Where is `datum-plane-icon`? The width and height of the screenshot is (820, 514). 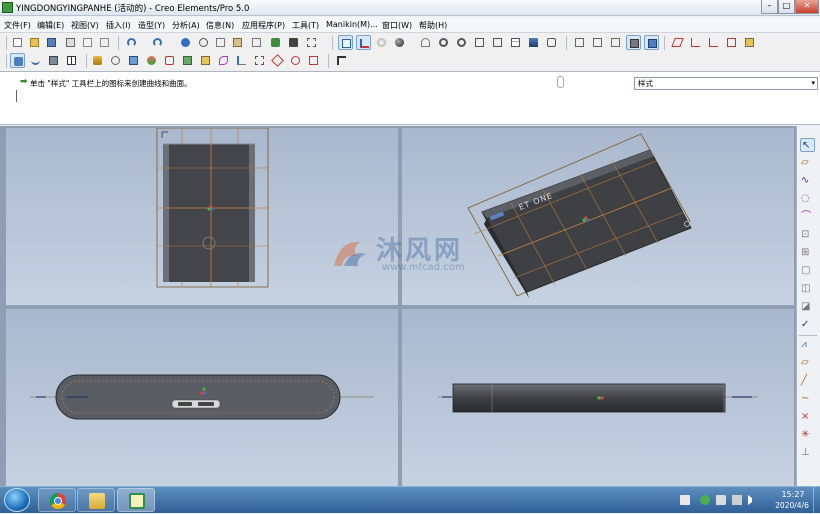
datum-plane-icon is located at coordinates (651, 42).